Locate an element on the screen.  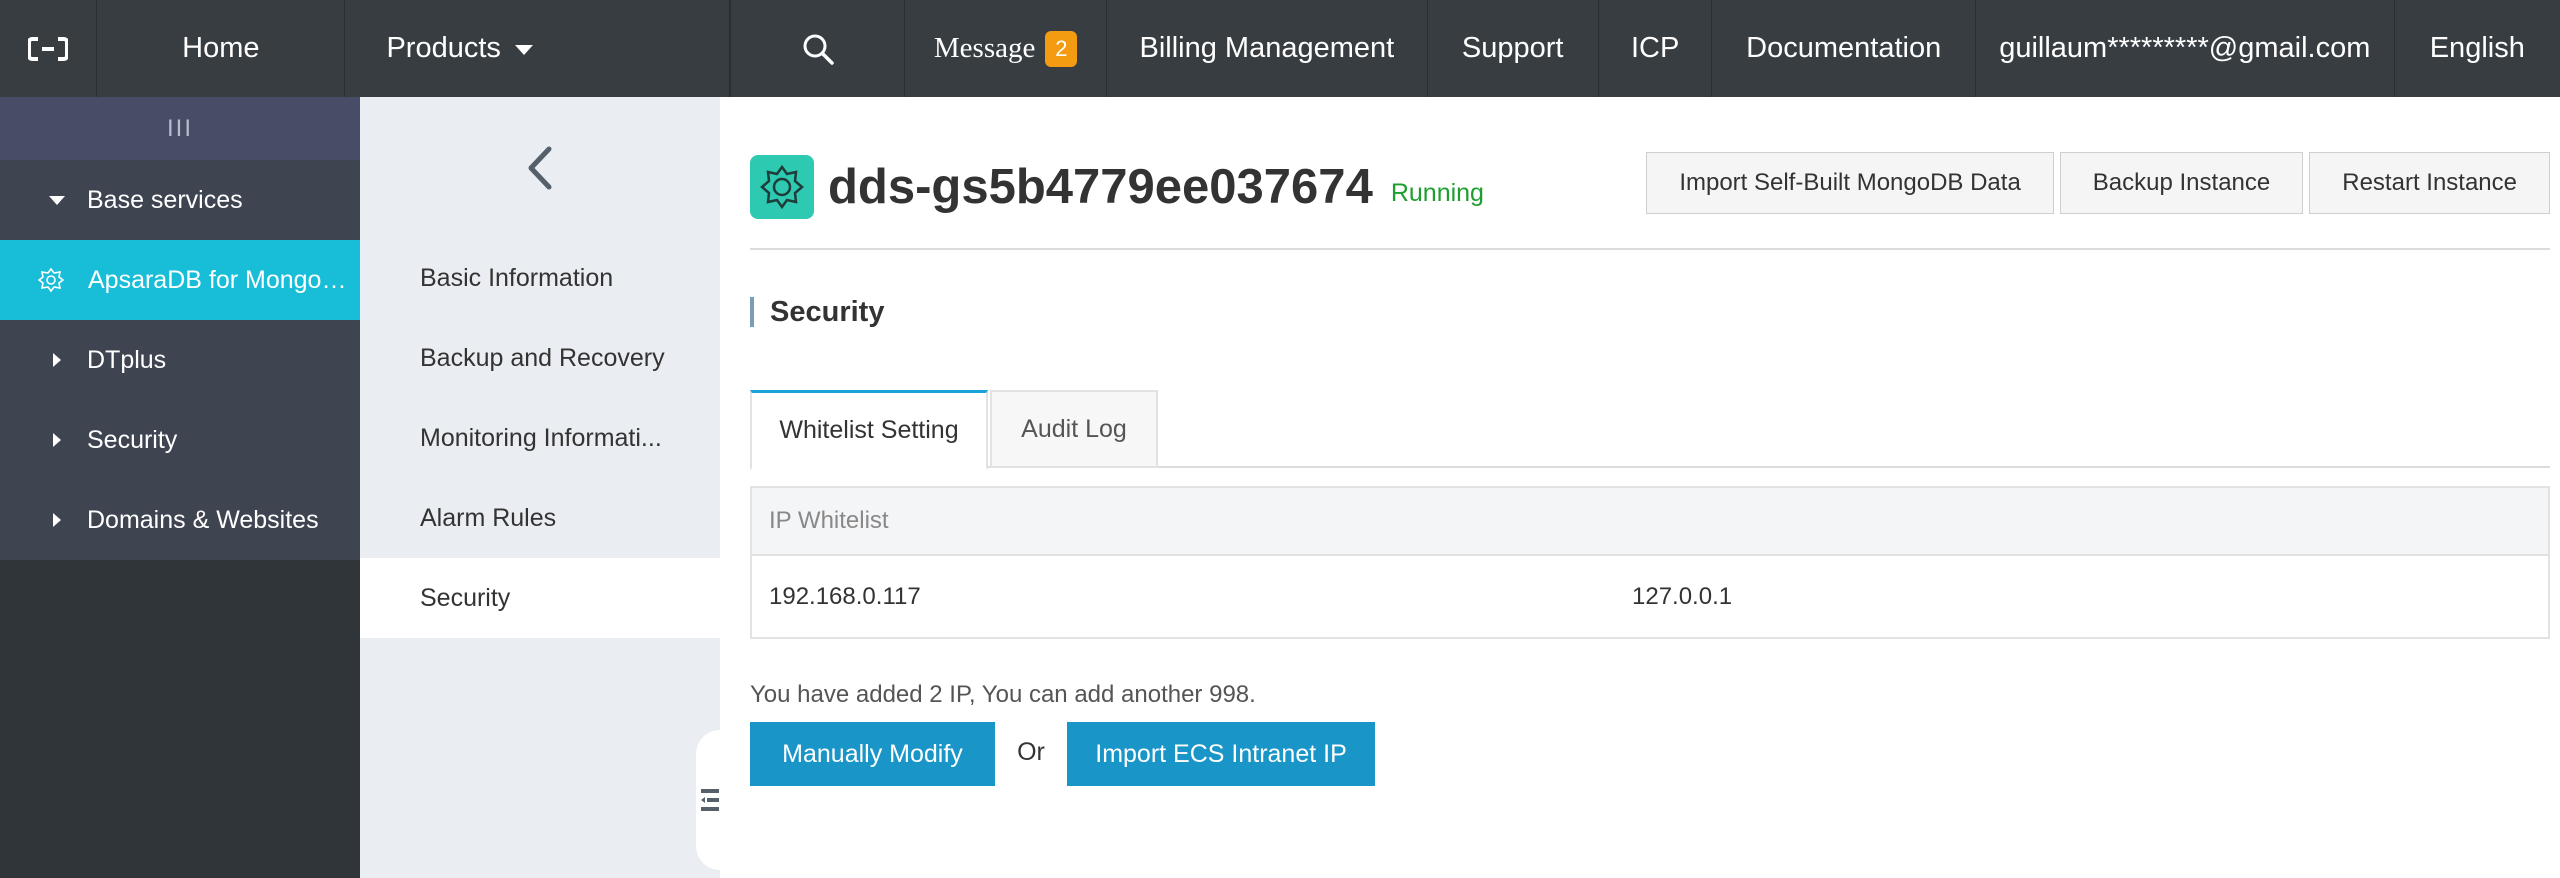
nav-products-dropdown: Products is located at coordinates (537, 48).